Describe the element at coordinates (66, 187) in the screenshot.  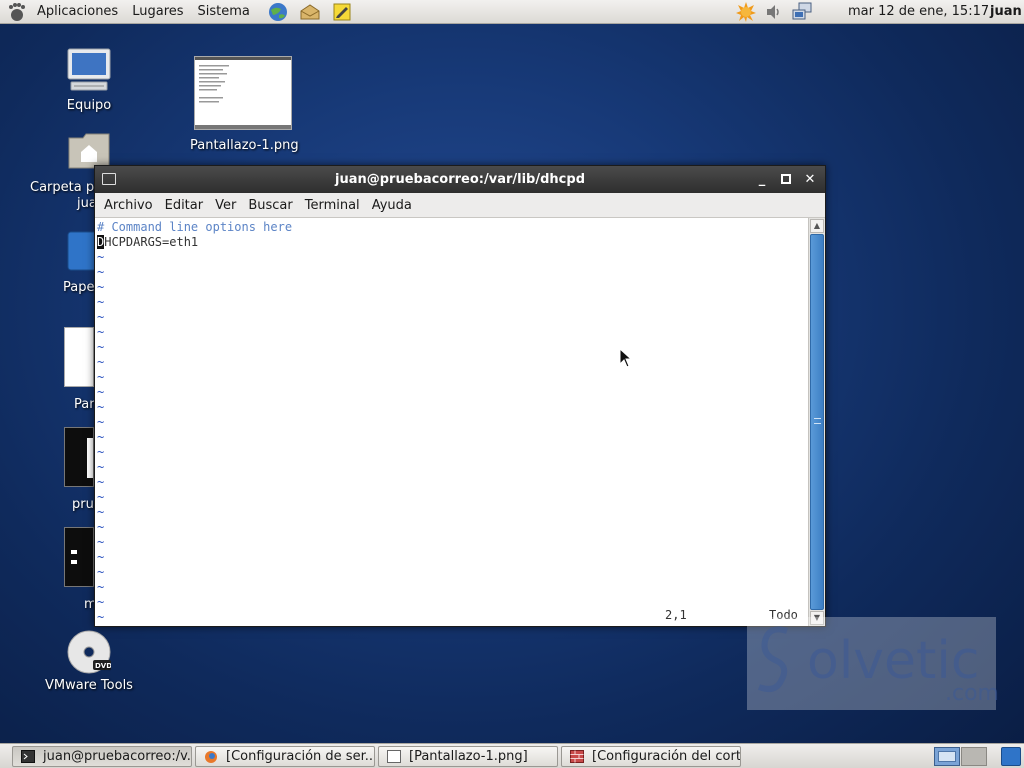
I see `desktop-icon-label: Carpeta pe` at that location.